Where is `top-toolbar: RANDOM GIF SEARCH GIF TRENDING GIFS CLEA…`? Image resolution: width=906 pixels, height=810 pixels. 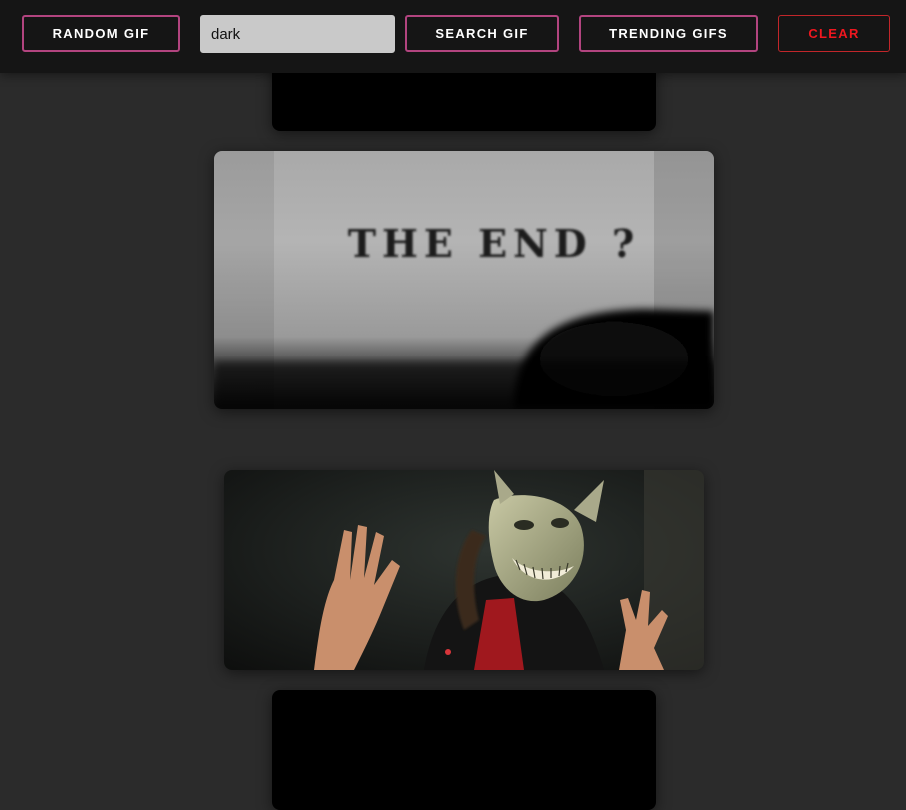
top-toolbar: RANDOM GIF SEARCH GIF TRENDING GIFS CLEA… is located at coordinates (453, 36).